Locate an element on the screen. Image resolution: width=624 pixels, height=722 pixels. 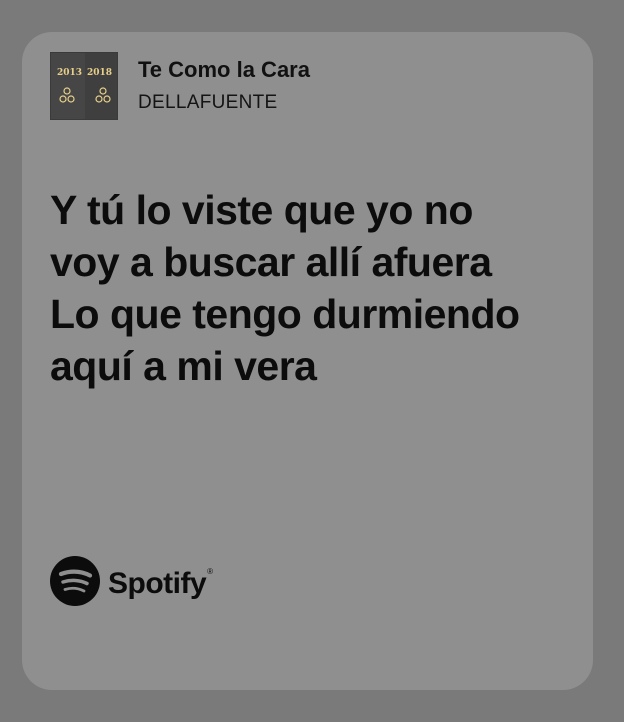
track-artist: DELLAFUENTE is located at coordinates (208, 102).